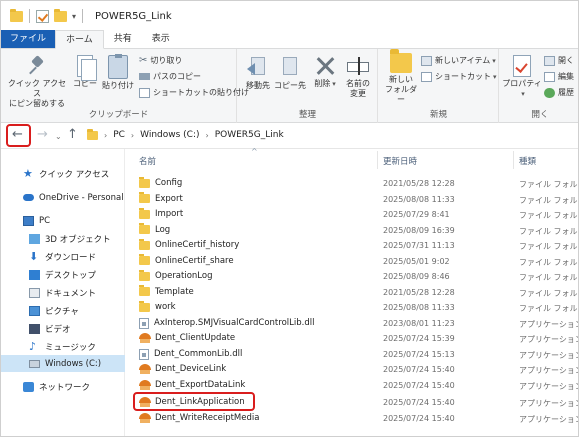 The width and height of the screenshot is (579, 437). I want to click on file-date: 2025/07/31 11:13, so click(419, 245).